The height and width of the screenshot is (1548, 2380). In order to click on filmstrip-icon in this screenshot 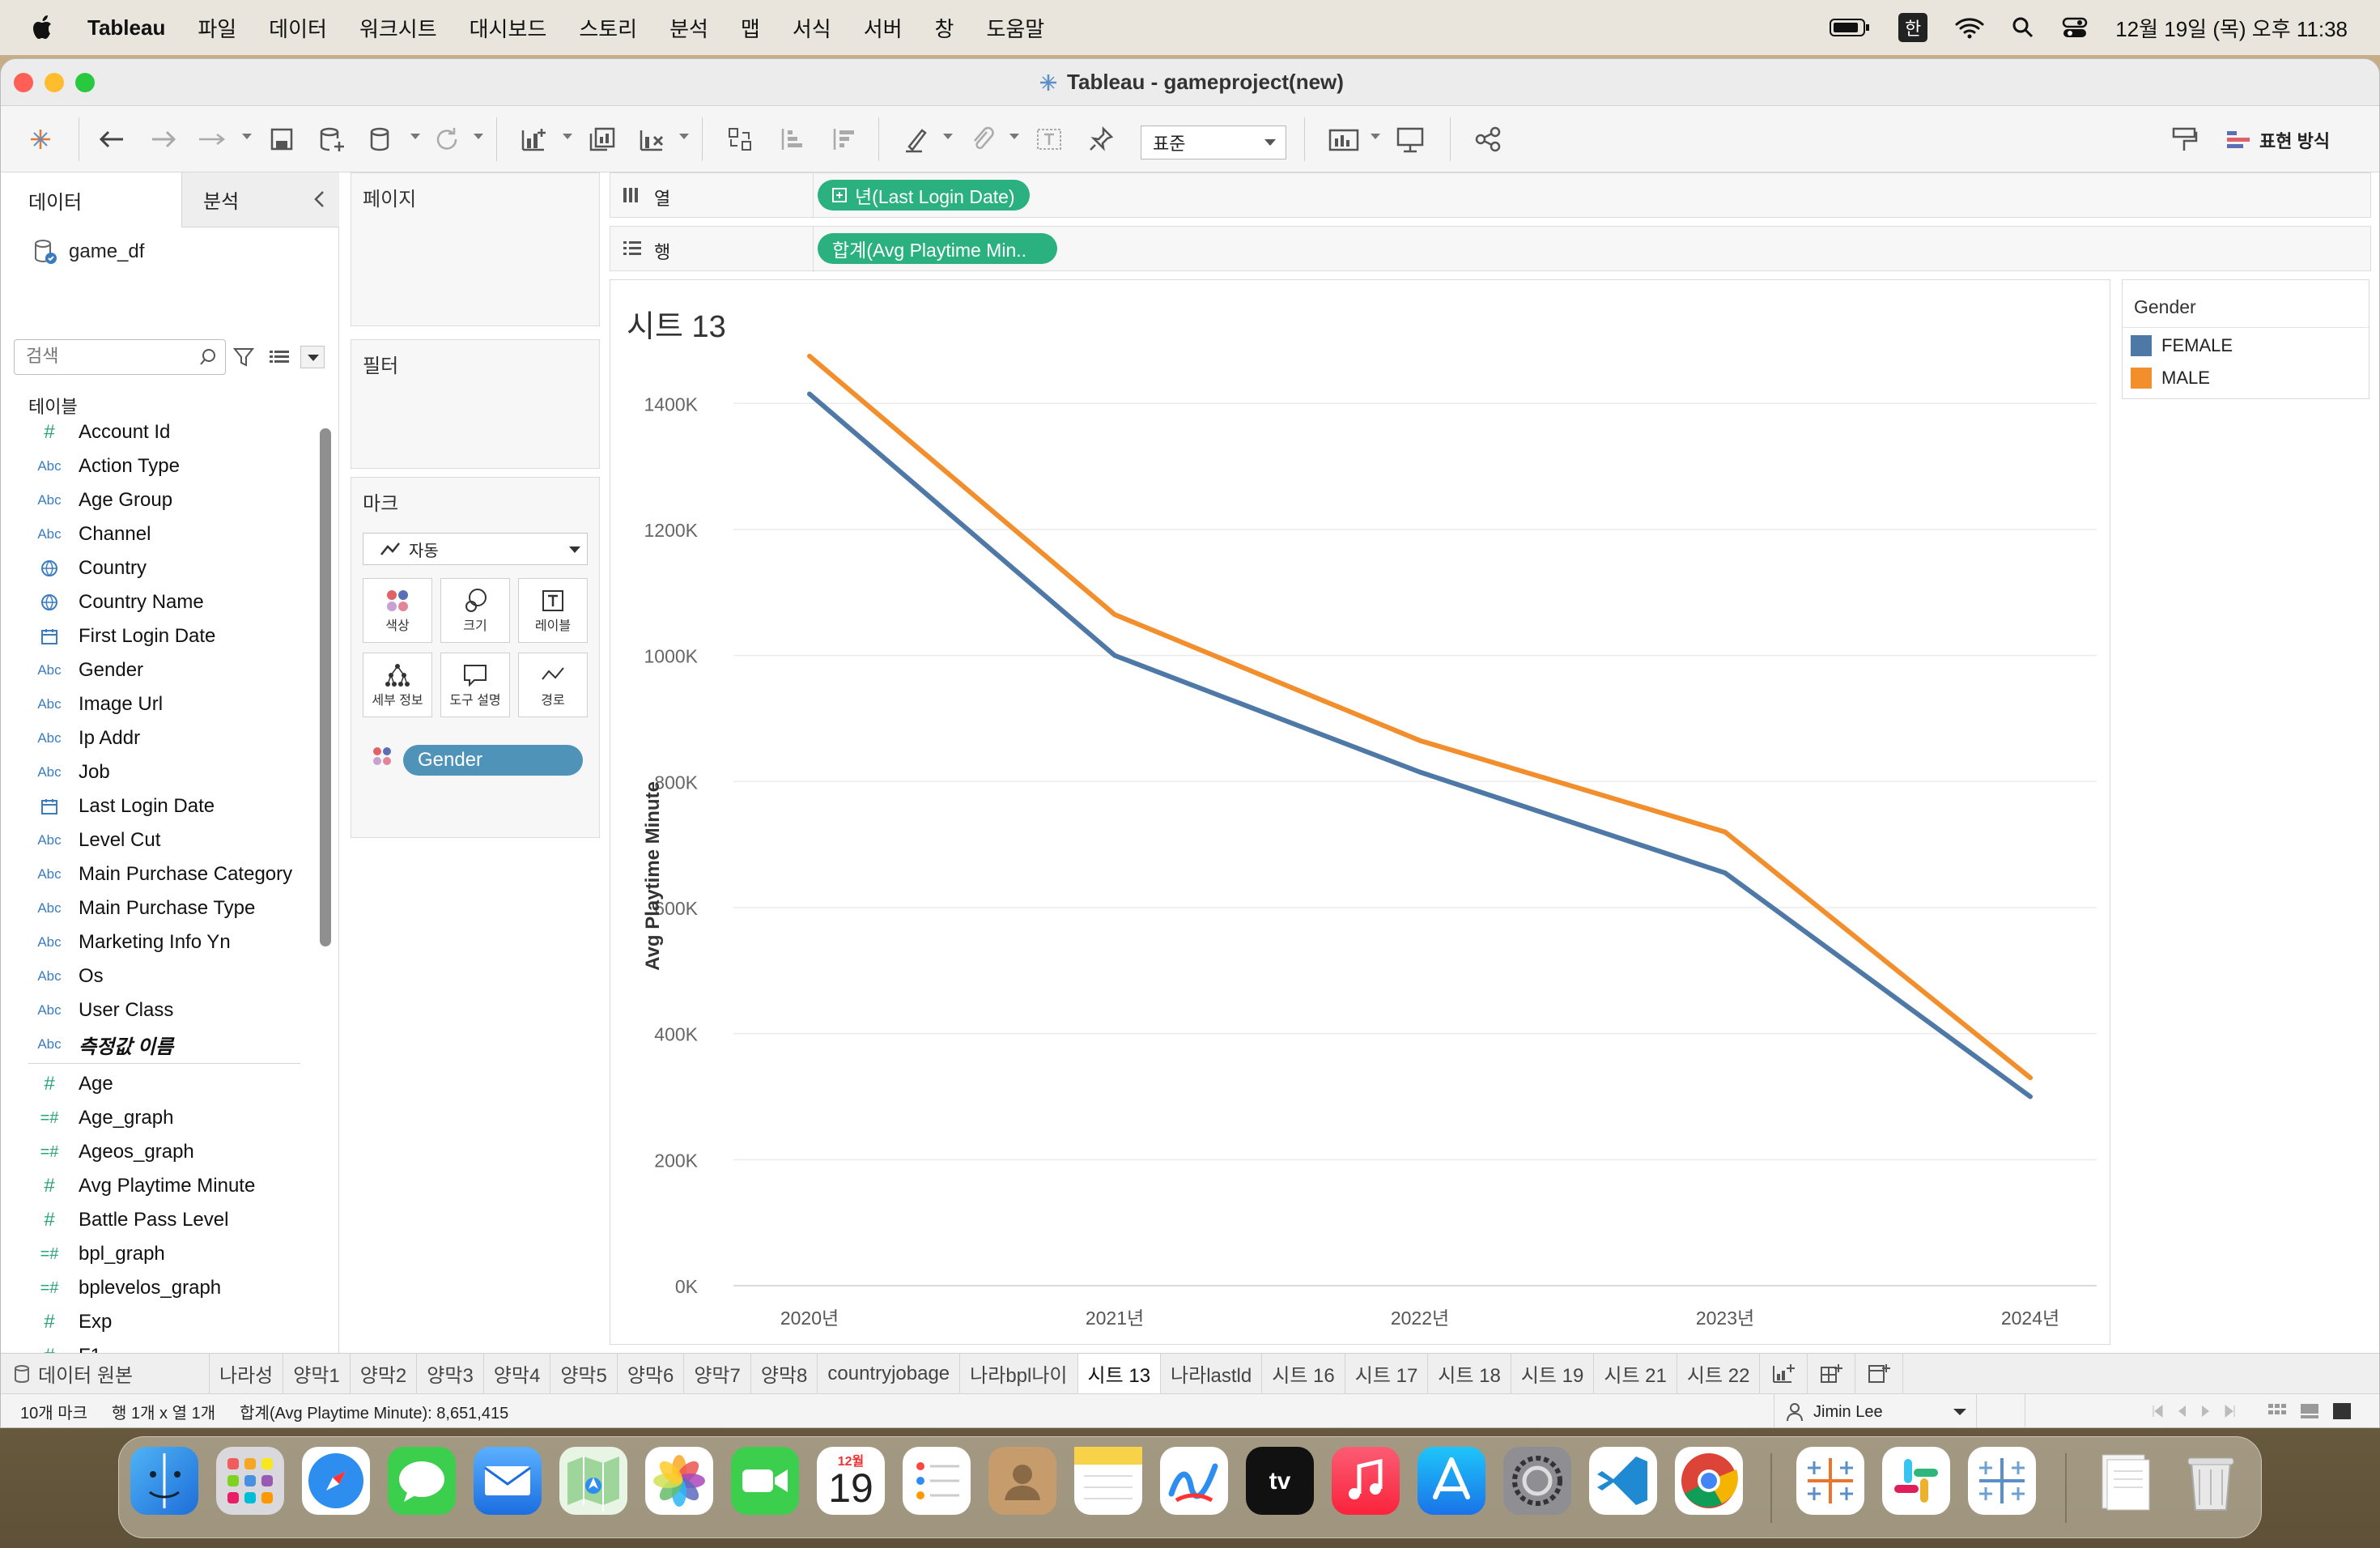, I will do `click(2309, 1411)`.